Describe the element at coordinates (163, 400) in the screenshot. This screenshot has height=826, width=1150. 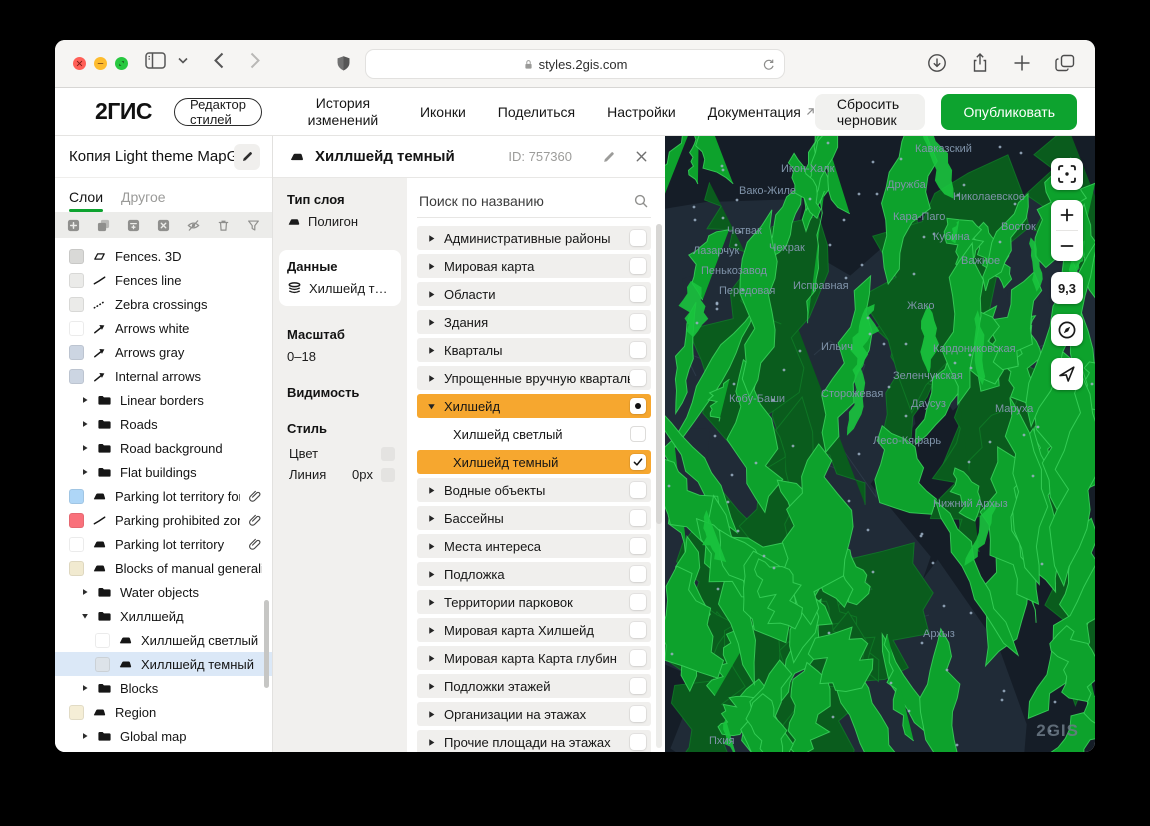
I see `layer-group-row: Linear borders` at that location.